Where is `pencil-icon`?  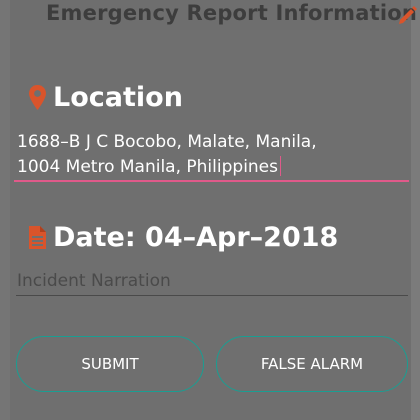 pencil-icon is located at coordinates (407, 14).